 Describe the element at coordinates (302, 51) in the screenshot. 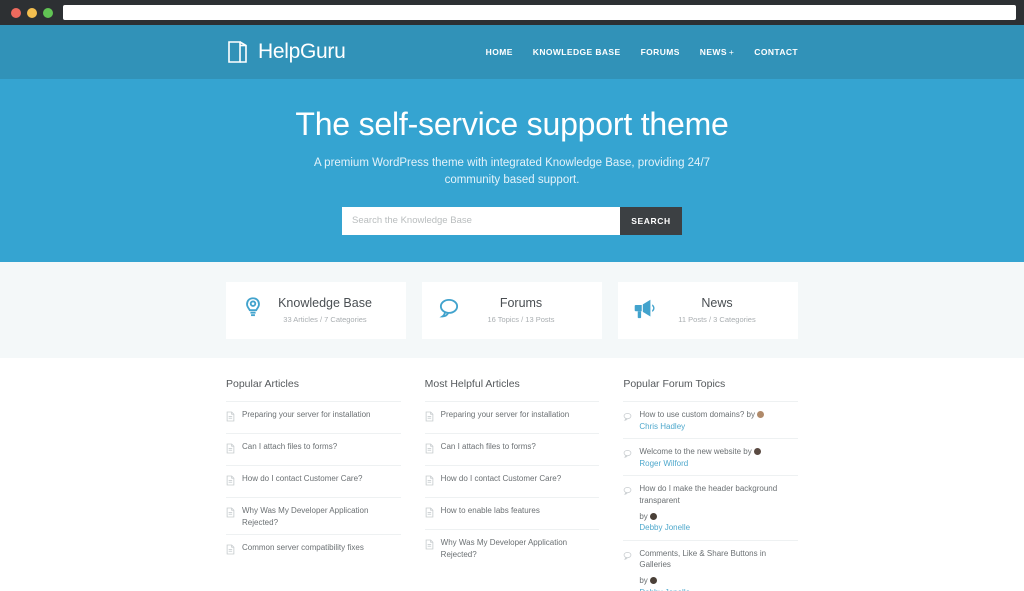

I see `logo-text: HelpGuru` at that location.